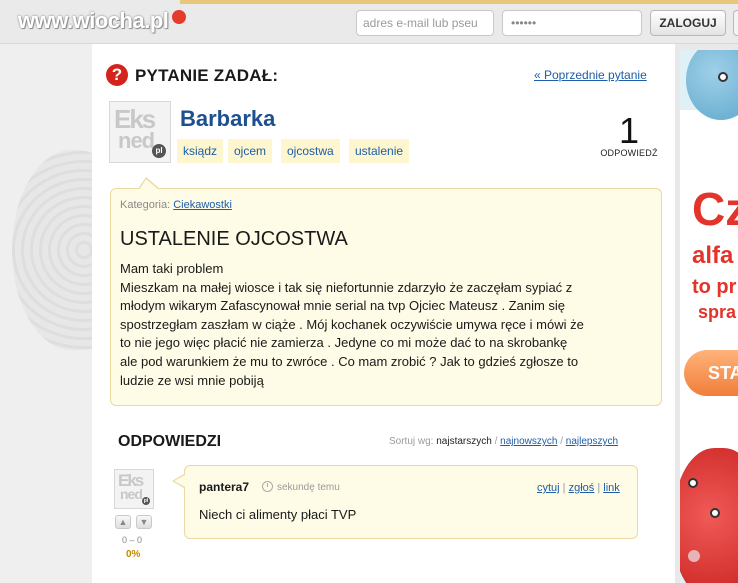 This screenshot has height=583, width=738. I want to click on logo-text: www.wiocha.pl, so click(93, 20).